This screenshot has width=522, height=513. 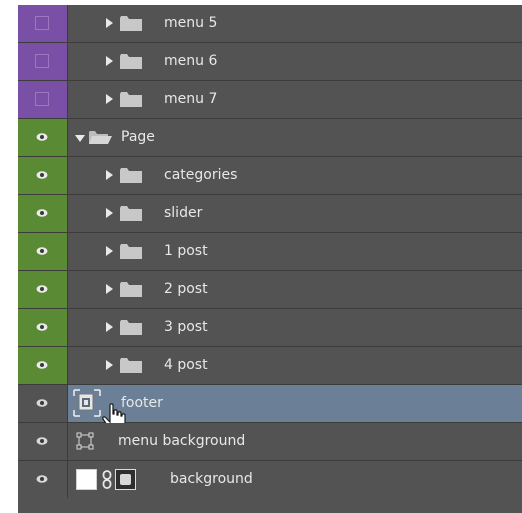 What do you see at coordinates (270, 408) in the screenshot?
I see `layer-row-footer: footer` at bounding box center [270, 408].